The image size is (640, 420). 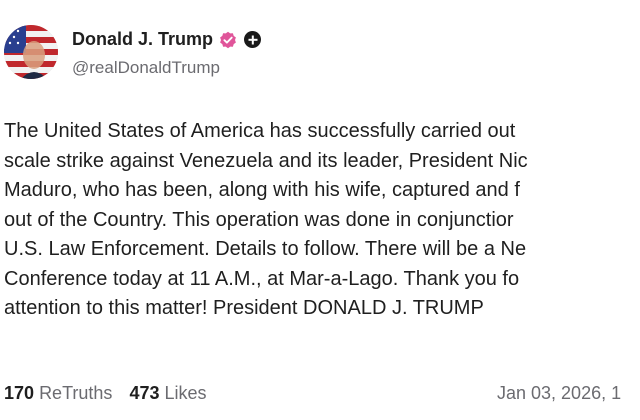 I want to click on profile-photo-flag-icon, so click(x=31, y=52).